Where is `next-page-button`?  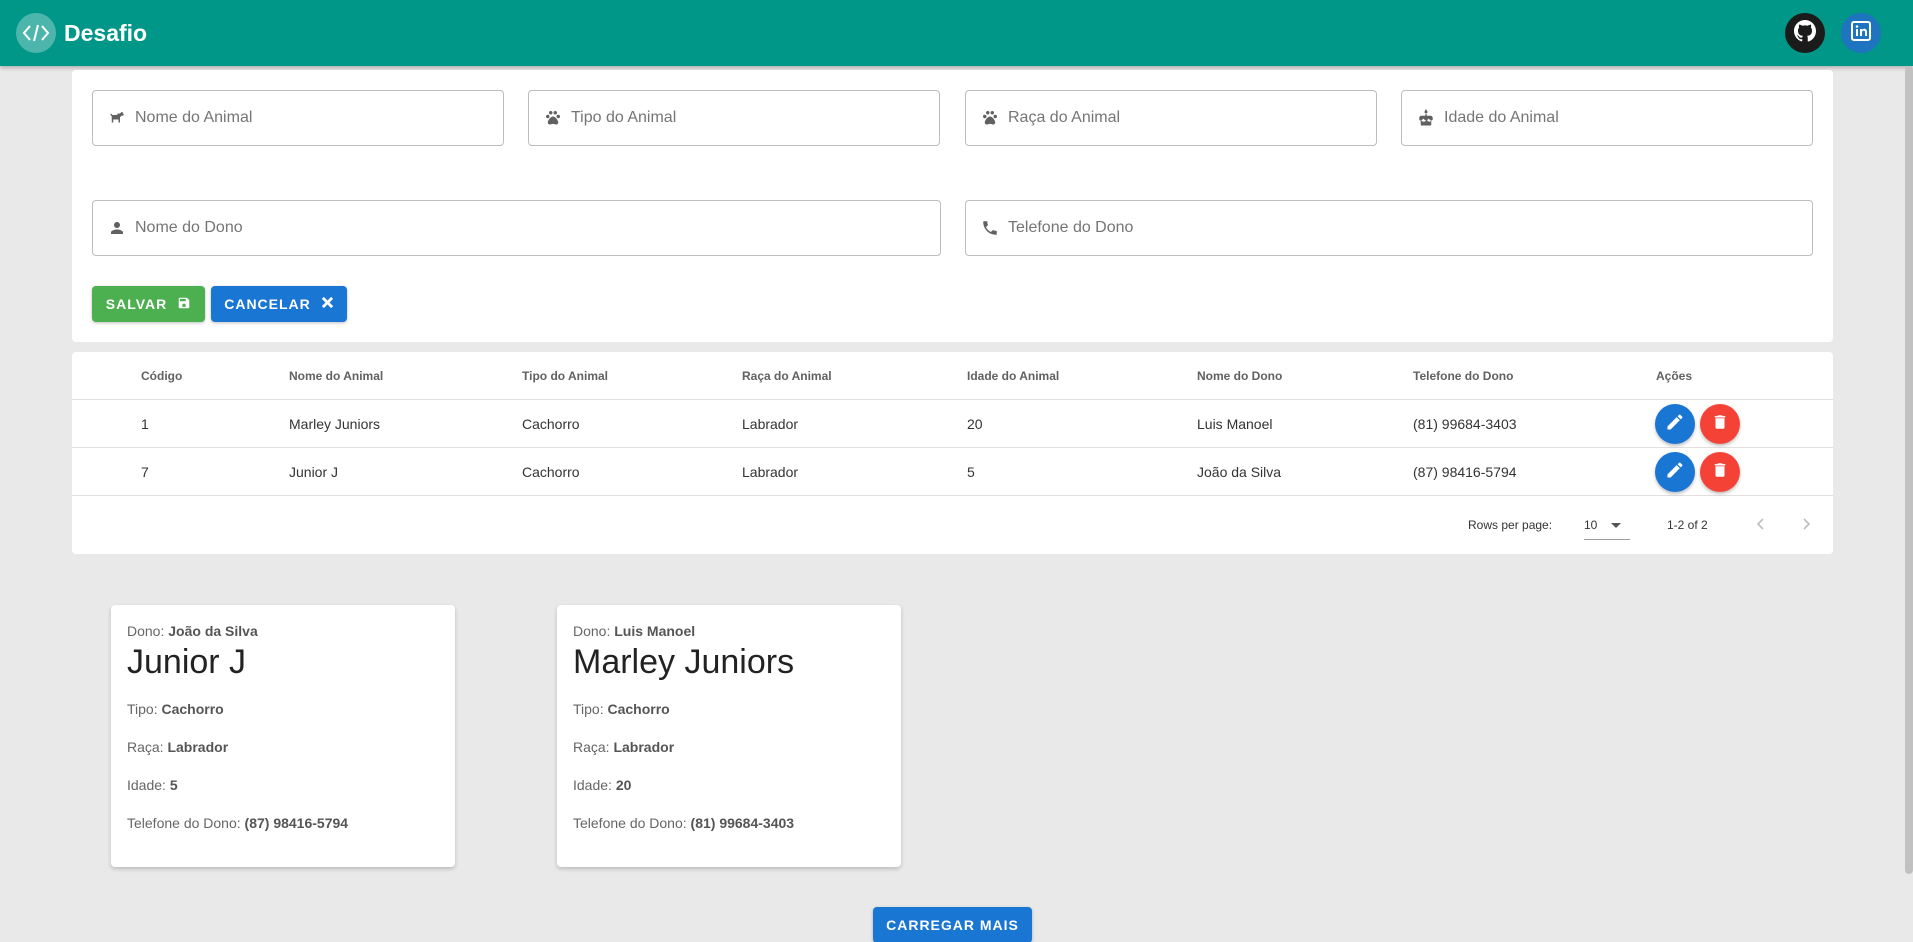 next-page-button is located at coordinates (1807, 525).